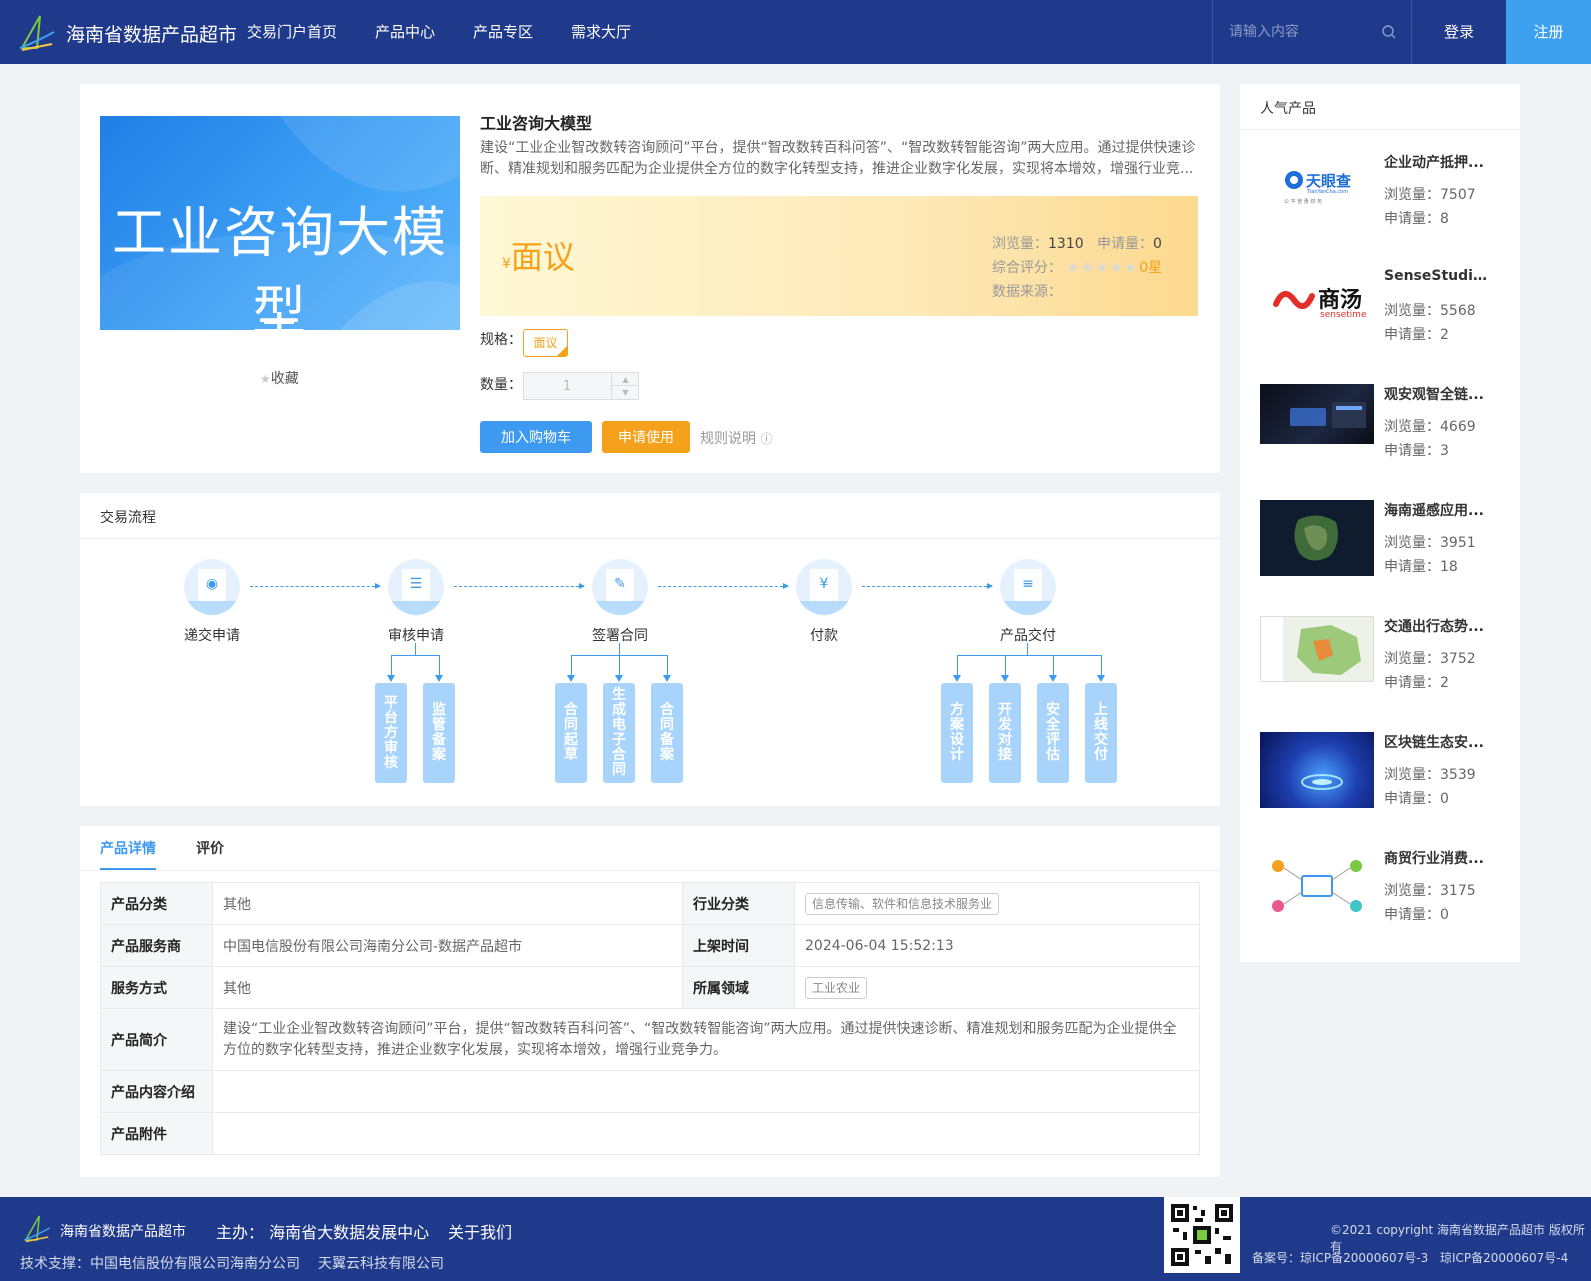  What do you see at coordinates (1430, 311) in the screenshot?
I see `item-views: 浏览量：5568` at bounding box center [1430, 311].